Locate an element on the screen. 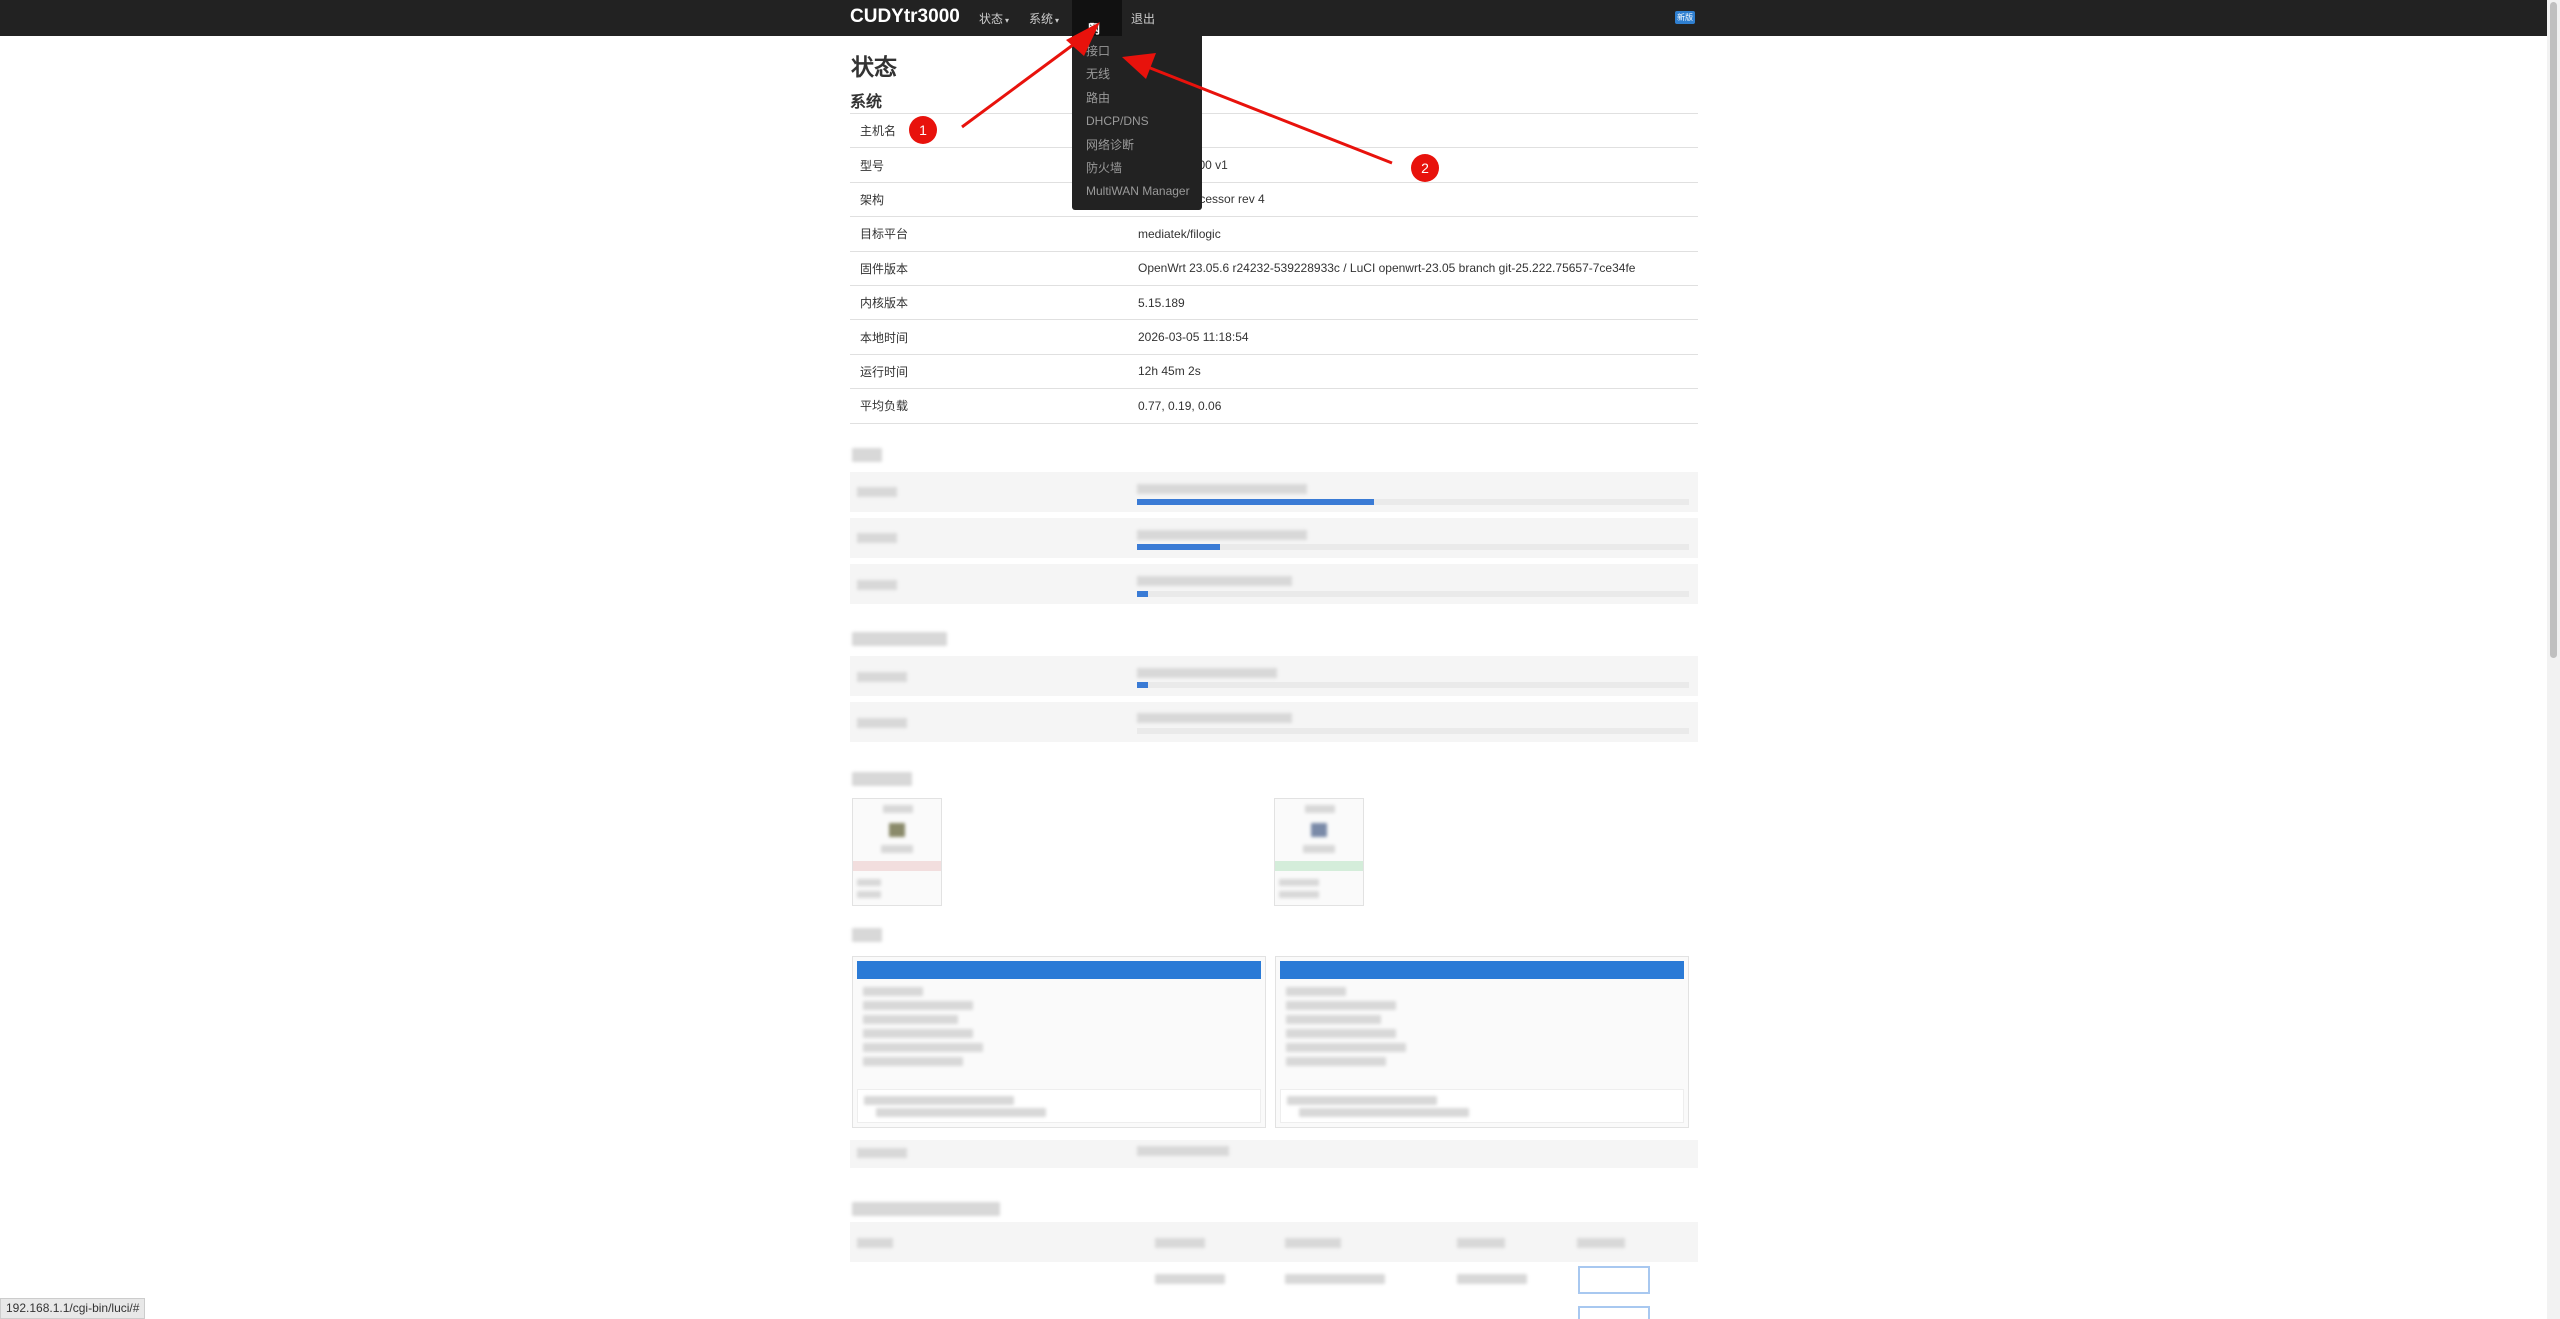  annotation-marker-2: 2 is located at coordinates (1425, 168).